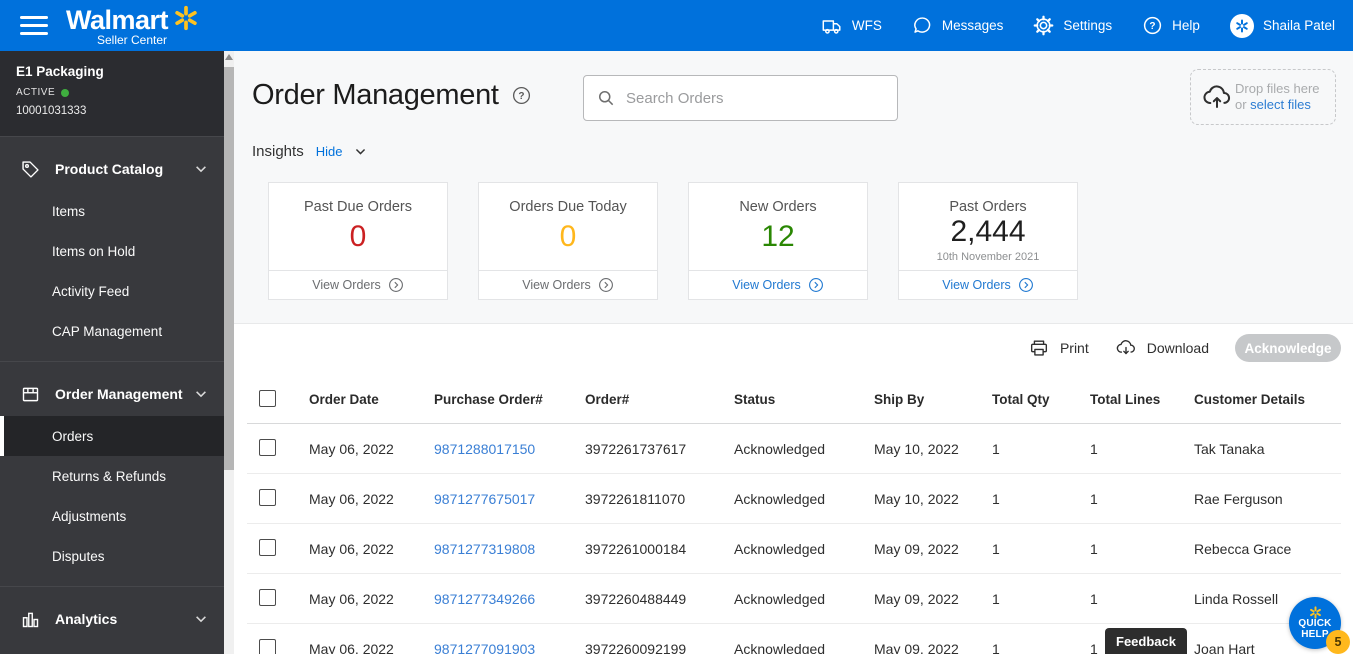 The image size is (1353, 654). Describe the element at coordinates (988, 207) in the screenshot. I see `card-title: Past Orders` at that location.